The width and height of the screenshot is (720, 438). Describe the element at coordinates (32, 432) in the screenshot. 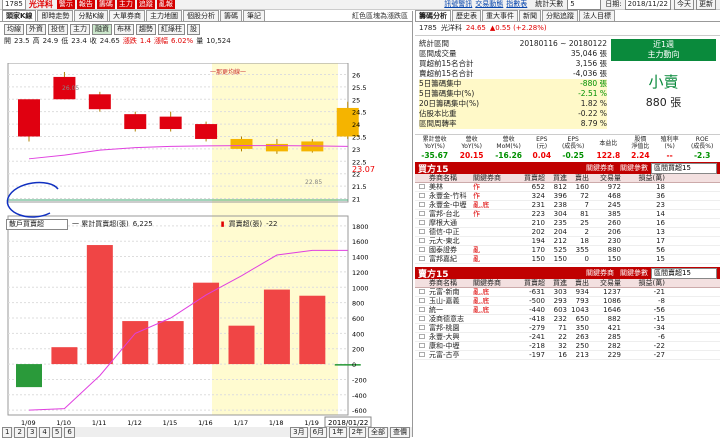

I see `page-button-2: 3` at that location.